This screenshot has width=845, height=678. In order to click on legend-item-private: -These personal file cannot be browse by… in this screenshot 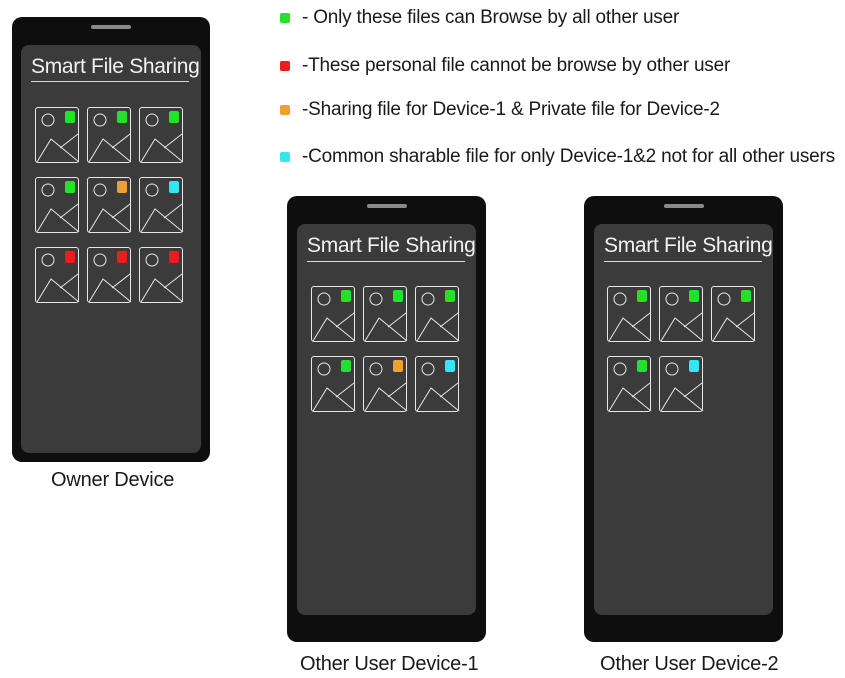, I will do `click(505, 66)`.